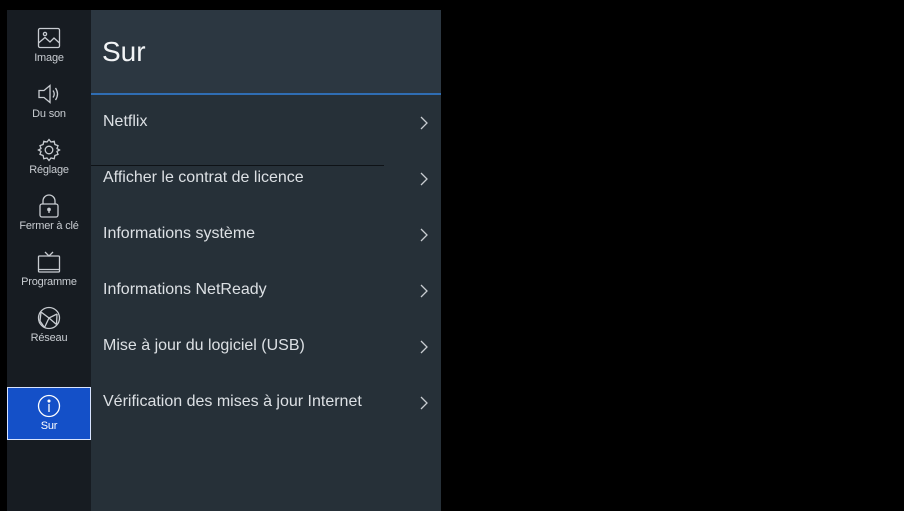 The width and height of the screenshot is (904, 511). I want to click on speaker-icon, so click(48, 94).